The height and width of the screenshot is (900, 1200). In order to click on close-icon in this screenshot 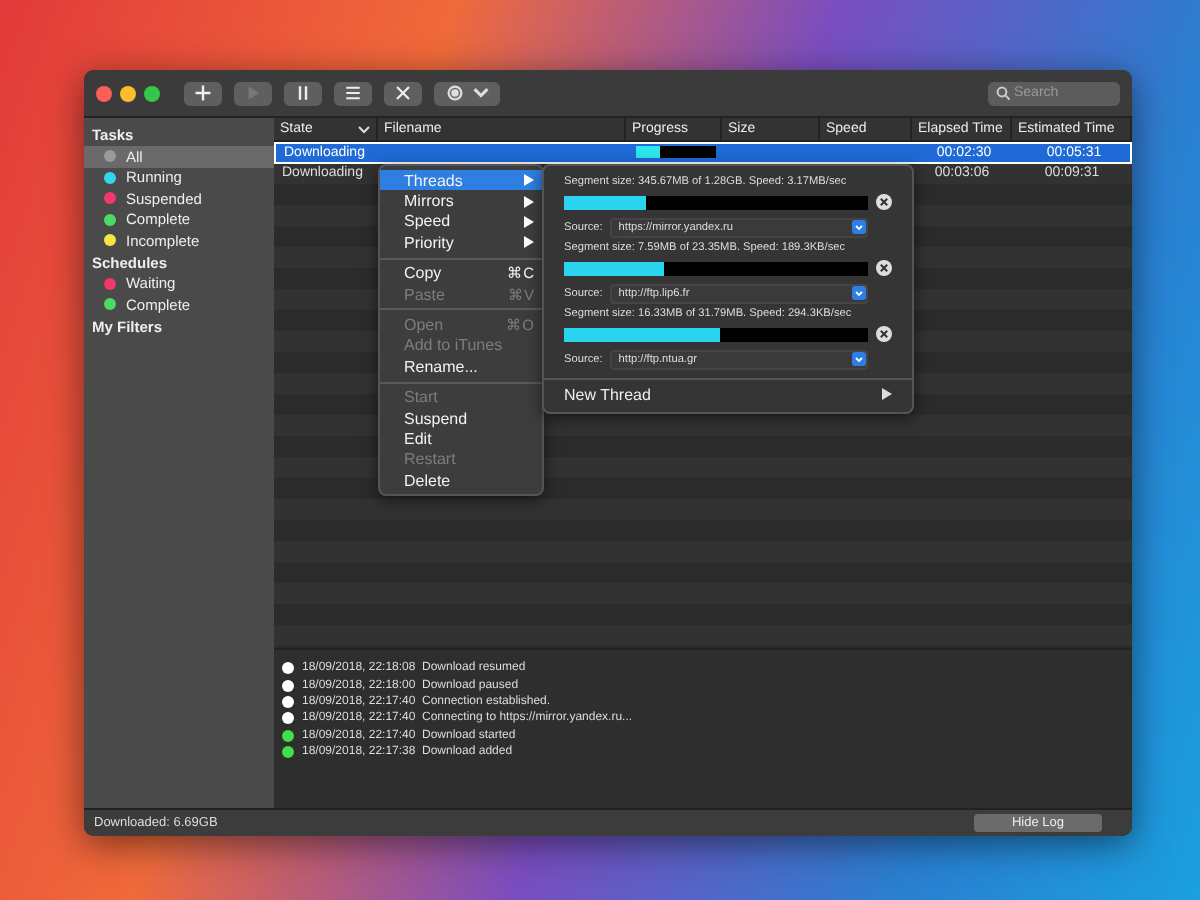, I will do `click(403, 93)`.